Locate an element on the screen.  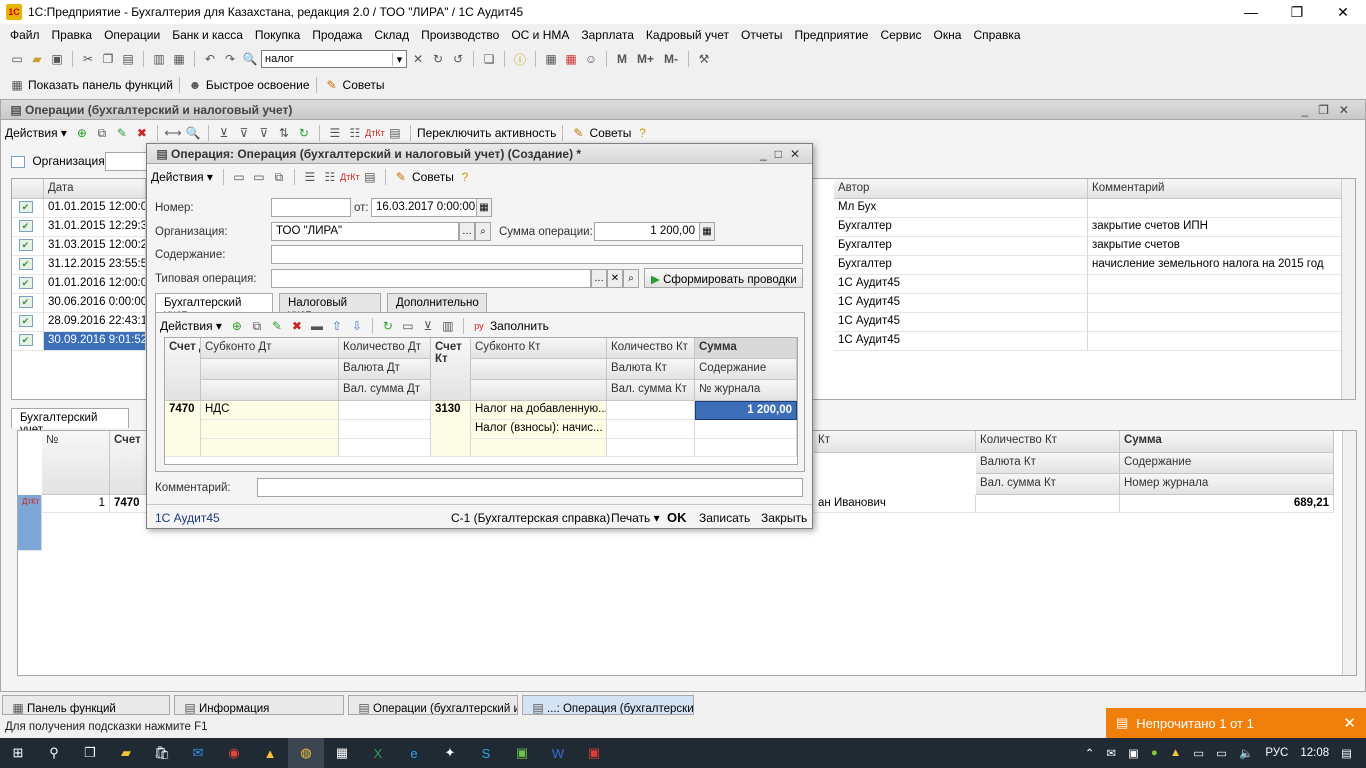
column-header-date: Дата is located at coordinates (95, 189).